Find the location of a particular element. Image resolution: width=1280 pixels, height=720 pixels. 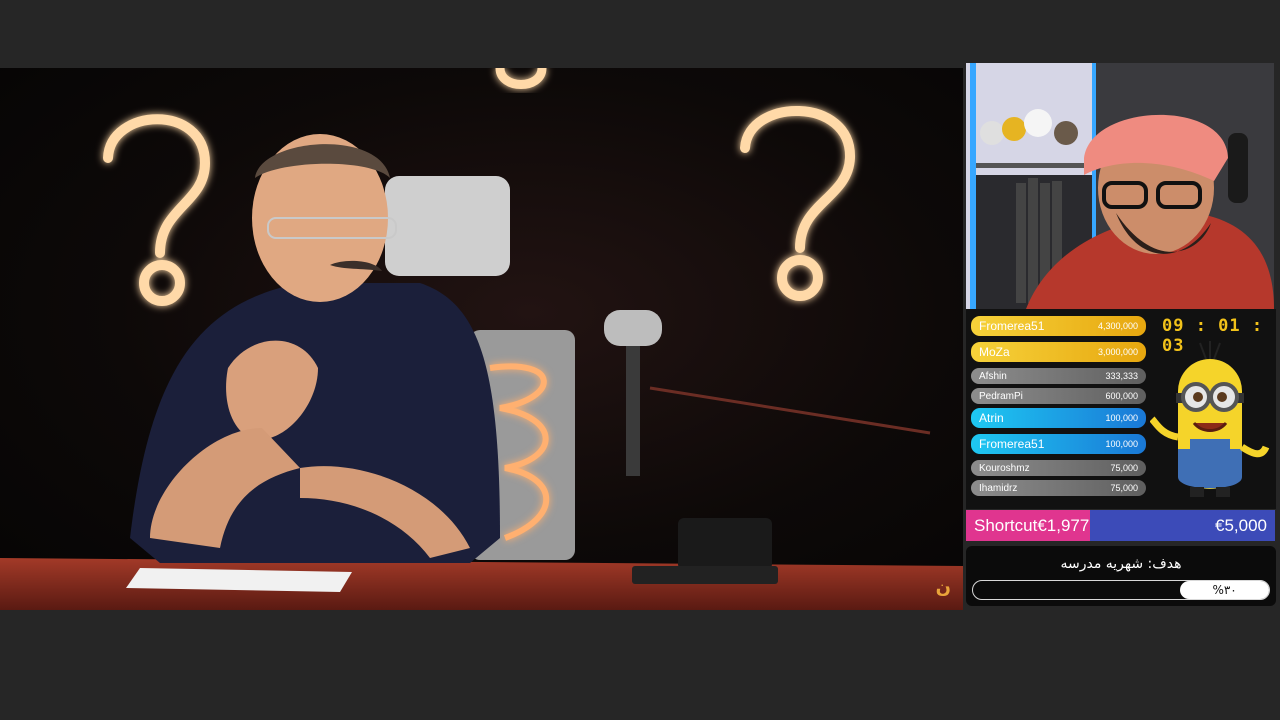

donation-amount: 4,300,000 is located at coordinates (1117, 326).